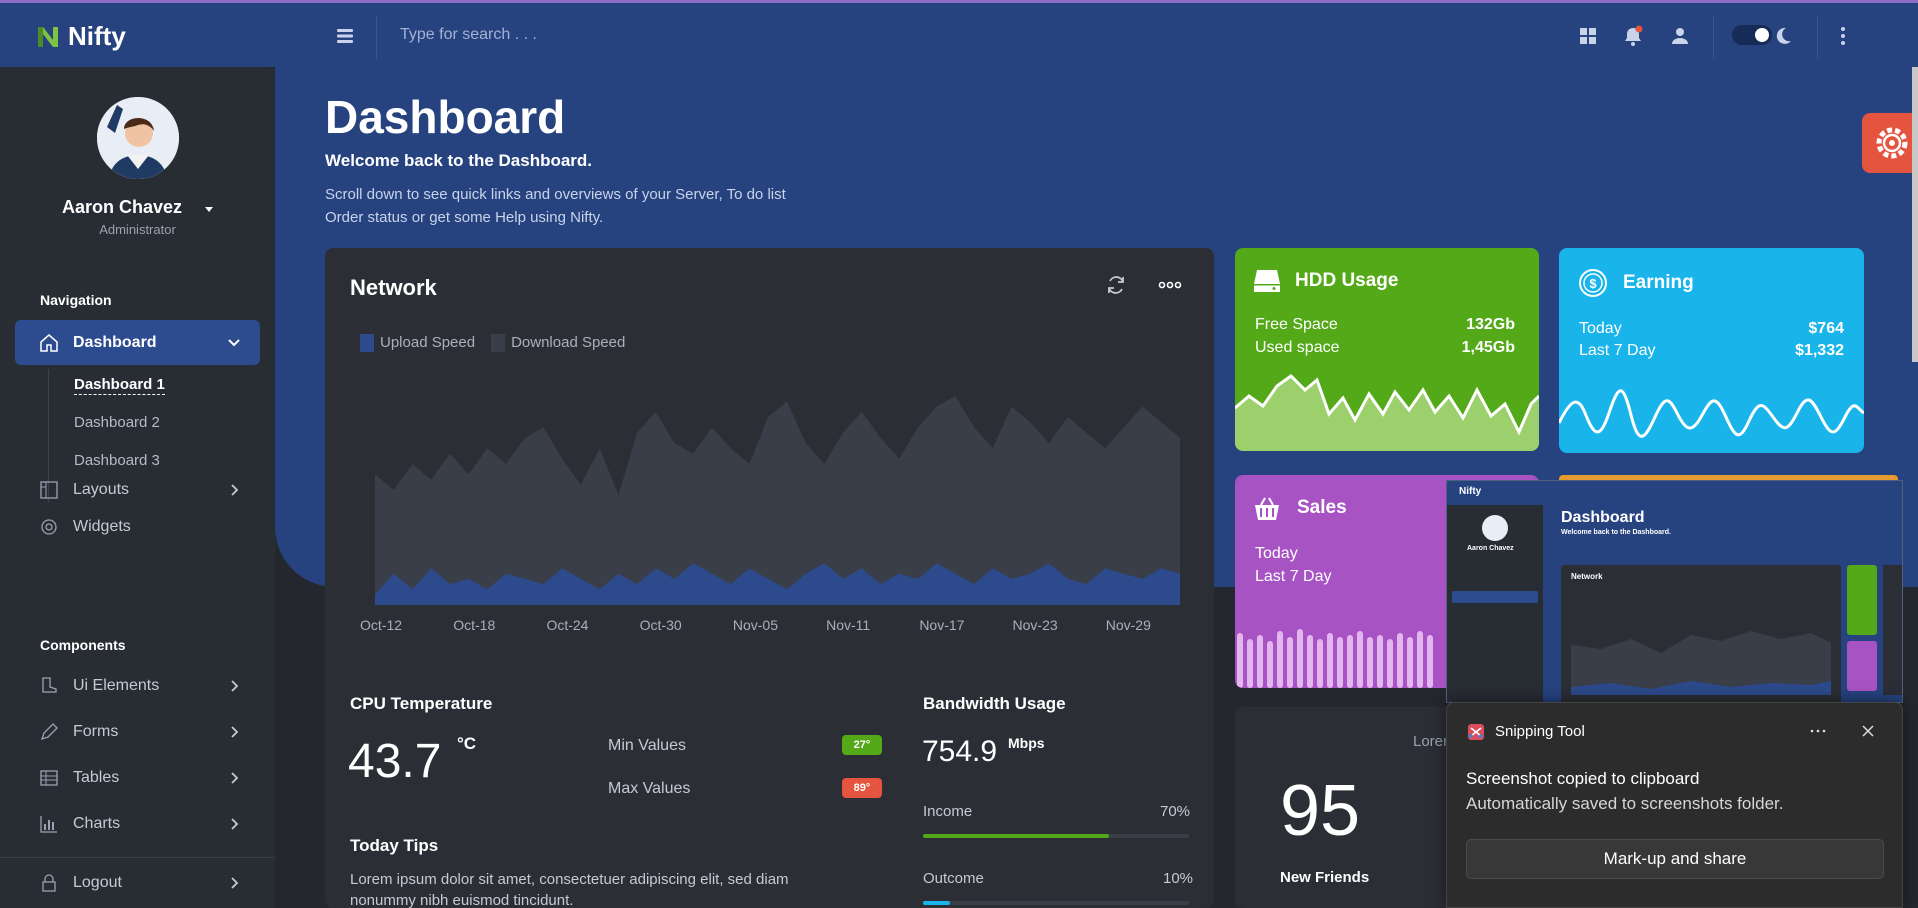 This screenshot has height=908, width=1918. I want to click on toast-app-name: Snipping Tool, so click(1540, 731).